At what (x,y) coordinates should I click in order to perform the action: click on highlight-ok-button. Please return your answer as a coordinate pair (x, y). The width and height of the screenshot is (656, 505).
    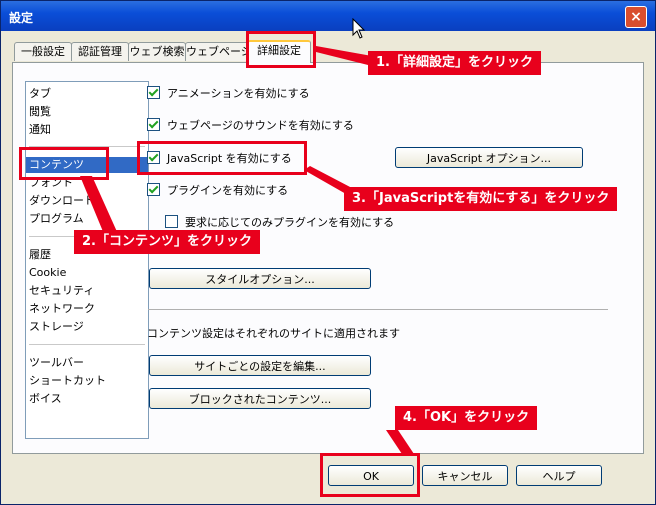
    Looking at the image, I should click on (370, 475).